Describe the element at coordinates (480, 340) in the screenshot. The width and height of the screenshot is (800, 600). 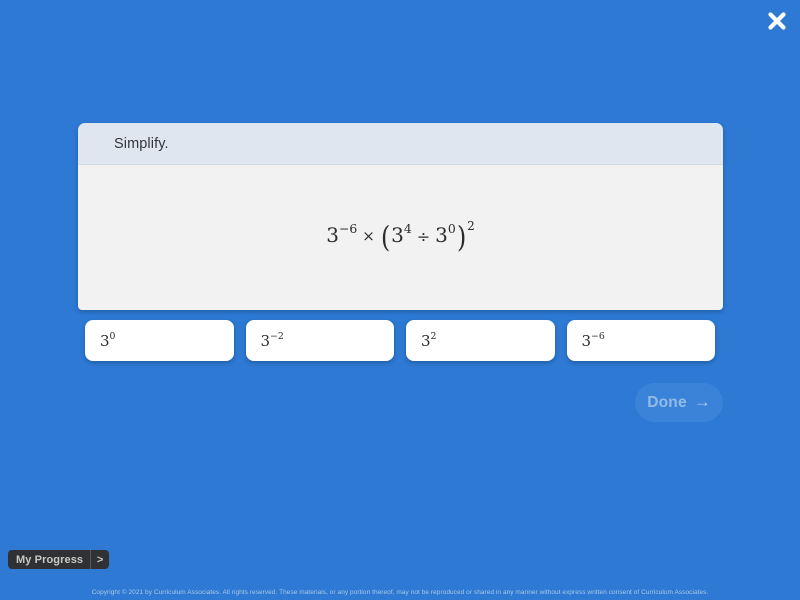
I see `answer-choice-3: 32` at that location.